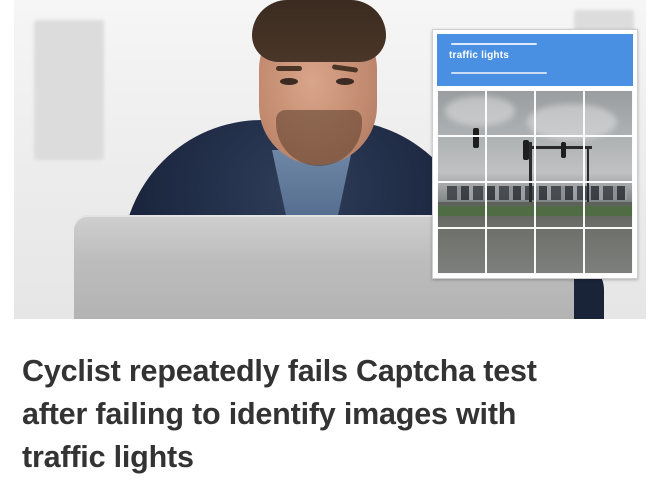 The image size is (656, 494). Describe the element at coordinates (499, 73) in the screenshot. I see `captcha-subtext-line` at that location.